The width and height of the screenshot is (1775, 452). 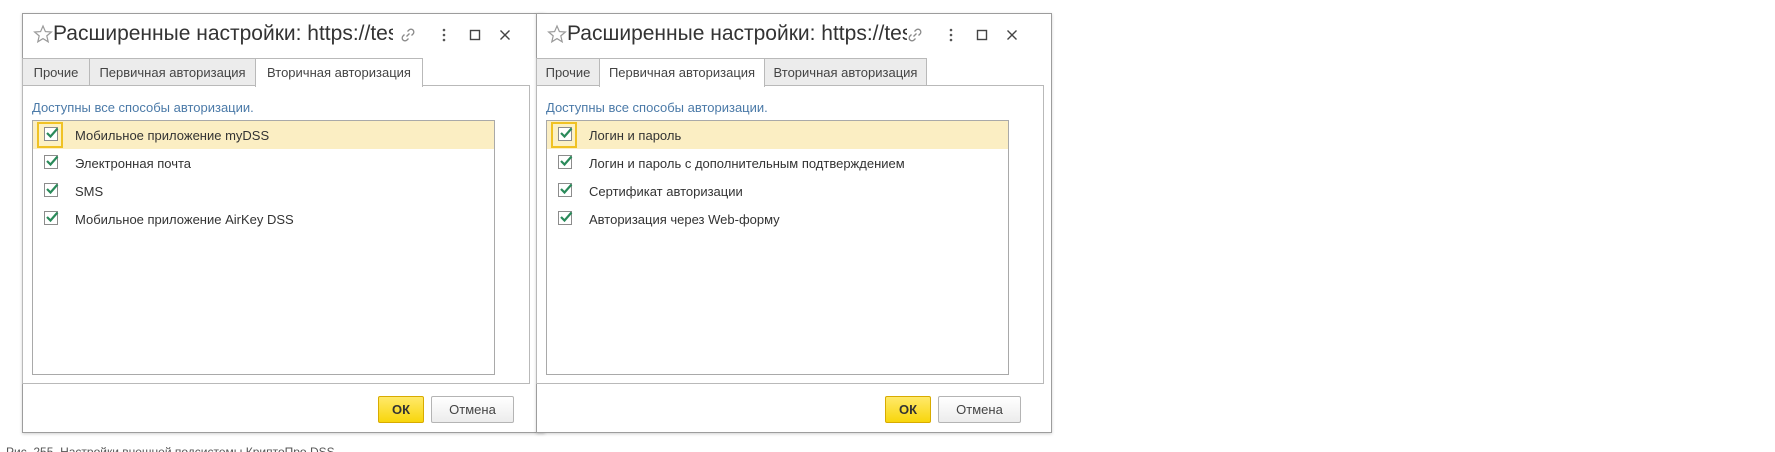 I want to click on list-item-label: SMS, so click(x=89, y=191).